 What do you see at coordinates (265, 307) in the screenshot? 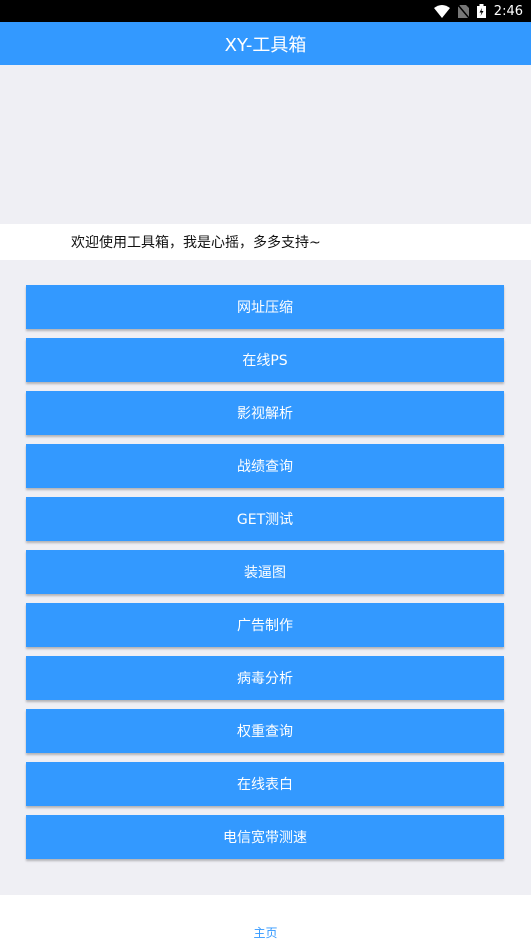
I see `tool-button-url-shorten: 网址压缩` at bounding box center [265, 307].